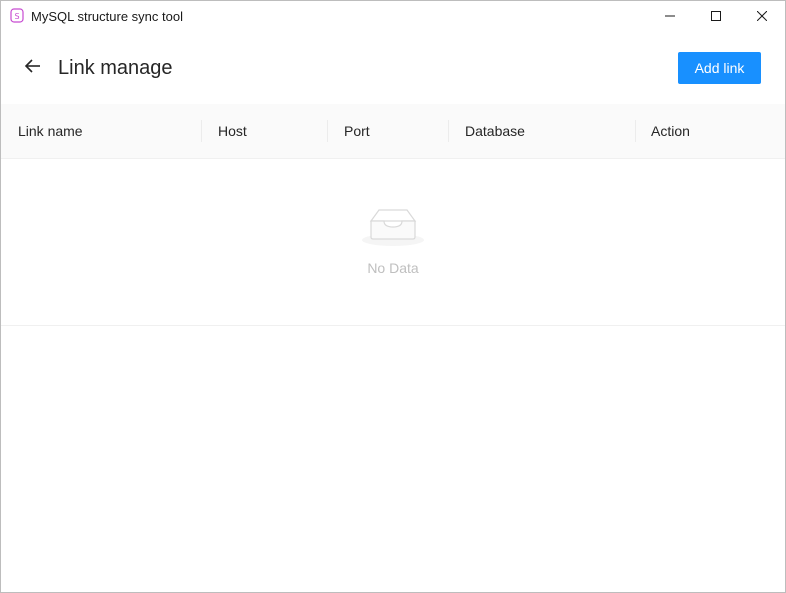 The image size is (786, 593). What do you see at coordinates (393, 16) in the screenshot?
I see `title-bar: S MySQL structure sync tool` at bounding box center [393, 16].